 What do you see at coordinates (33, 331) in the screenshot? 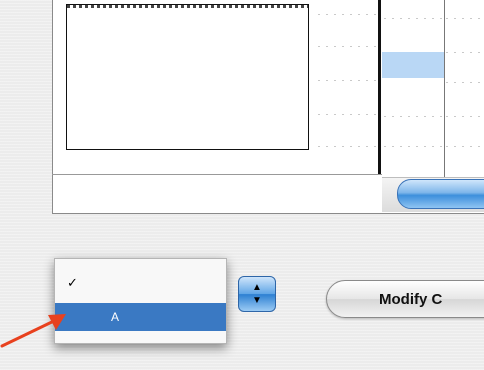
I see `annotation-arrow-icon` at bounding box center [33, 331].